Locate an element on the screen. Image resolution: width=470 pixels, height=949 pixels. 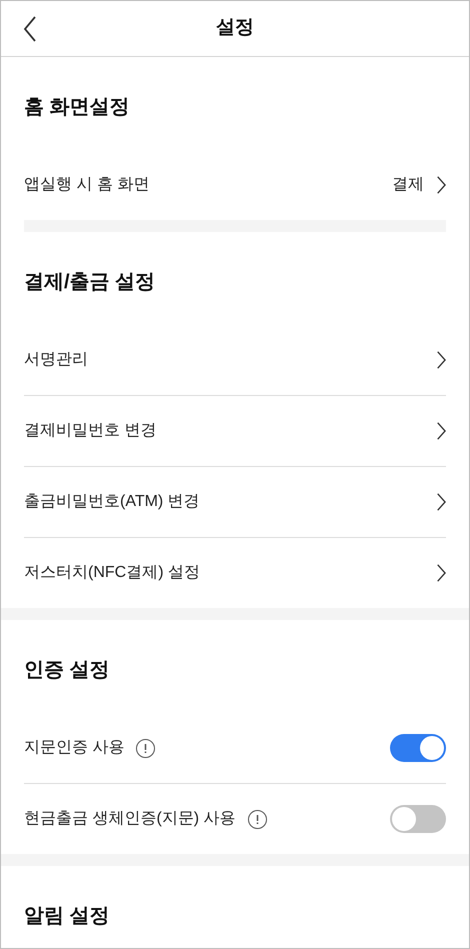
row-label: 현금출금 생체인증(지문) 사용 is located at coordinates (130, 819).